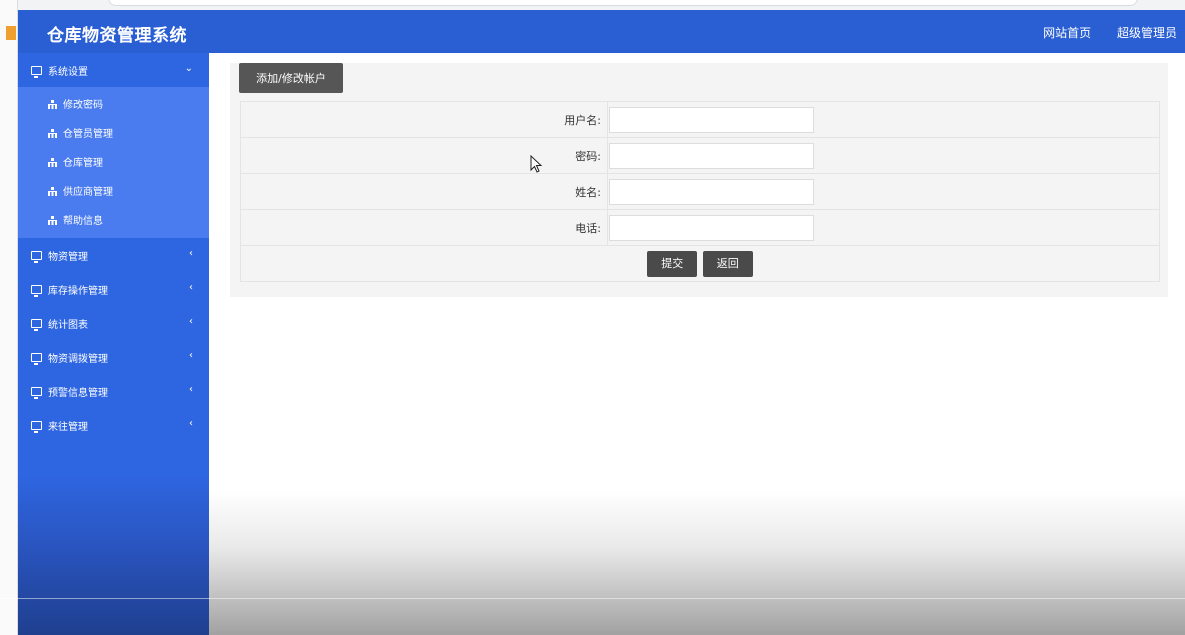  I want to click on address-bar, so click(623, 3).